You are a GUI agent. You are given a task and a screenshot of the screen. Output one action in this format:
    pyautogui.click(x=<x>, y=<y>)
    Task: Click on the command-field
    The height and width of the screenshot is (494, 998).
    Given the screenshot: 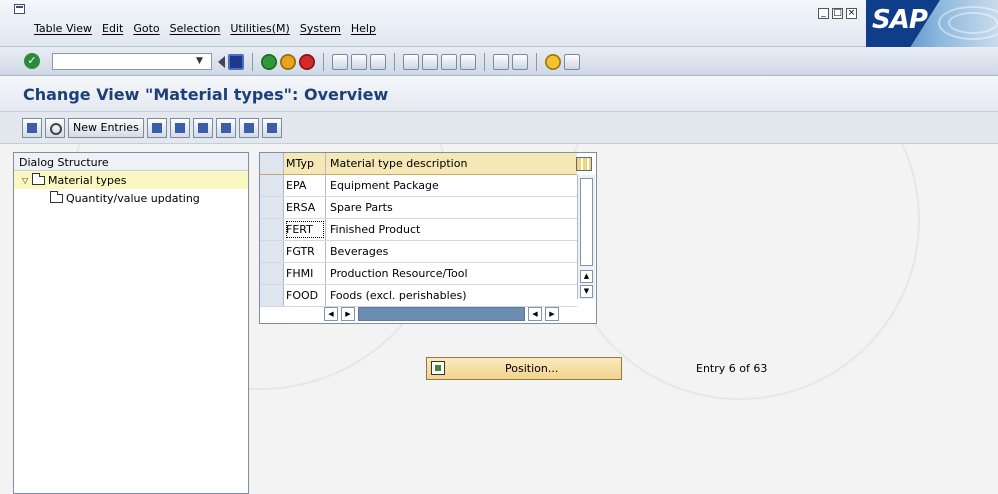 What is the action you would take?
    pyautogui.click(x=132, y=61)
    